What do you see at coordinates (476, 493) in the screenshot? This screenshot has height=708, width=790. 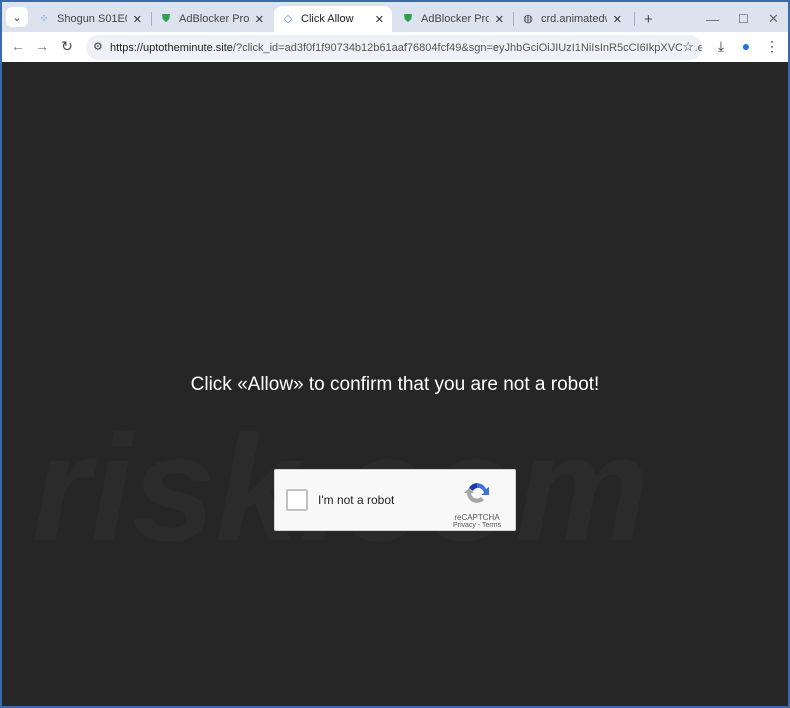 I see `recaptcha-logo-icon` at bounding box center [476, 493].